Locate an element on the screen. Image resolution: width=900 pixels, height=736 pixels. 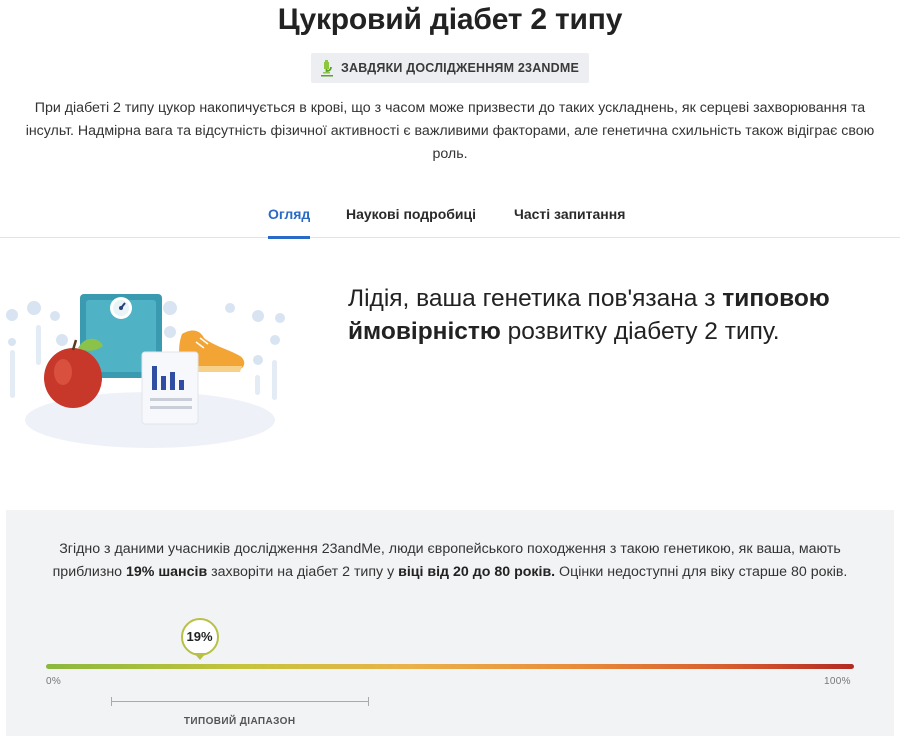
report-tabs: Огляд Наукові подробиці Часті запитання is located at coordinates (450, 217).